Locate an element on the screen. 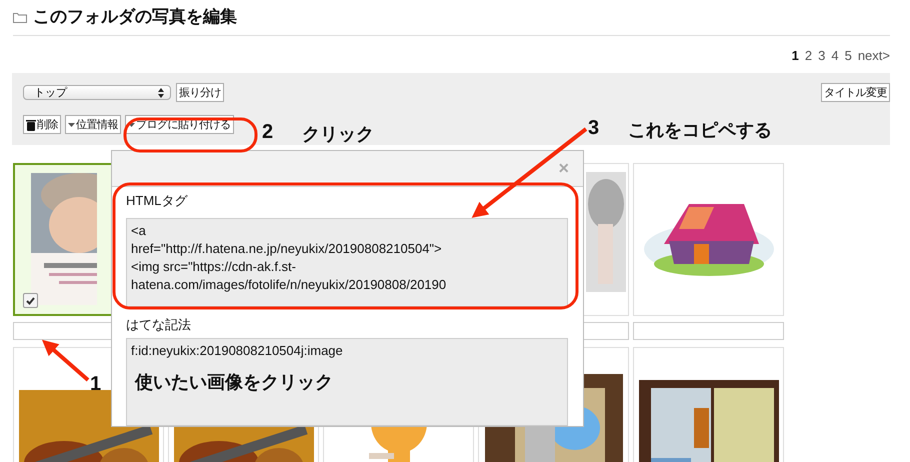 The height and width of the screenshot is (462, 910). title-field is located at coordinates (708, 331).